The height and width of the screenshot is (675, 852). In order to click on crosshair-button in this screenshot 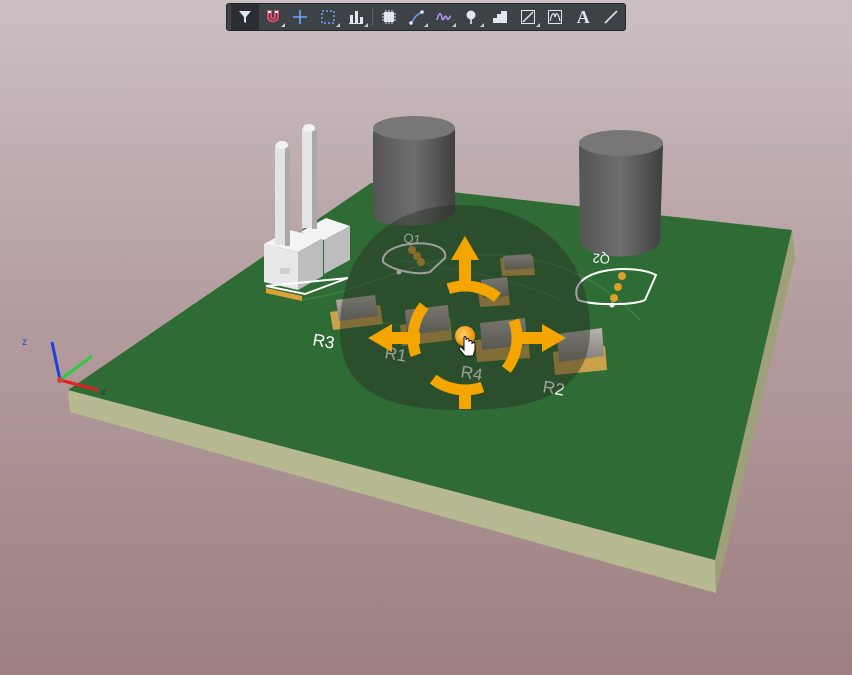, I will do `click(301, 17)`.